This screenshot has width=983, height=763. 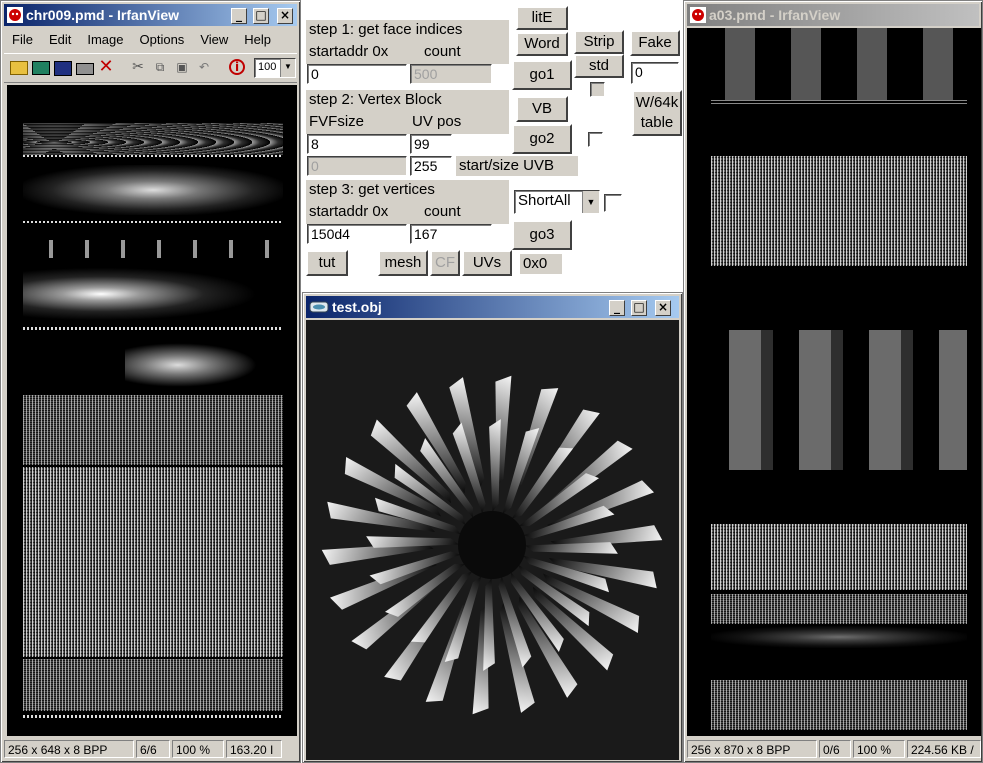 What do you see at coordinates (655, 43) in the screenshot?
I see `fake-button: Fake` at bounding box center [655, 43].